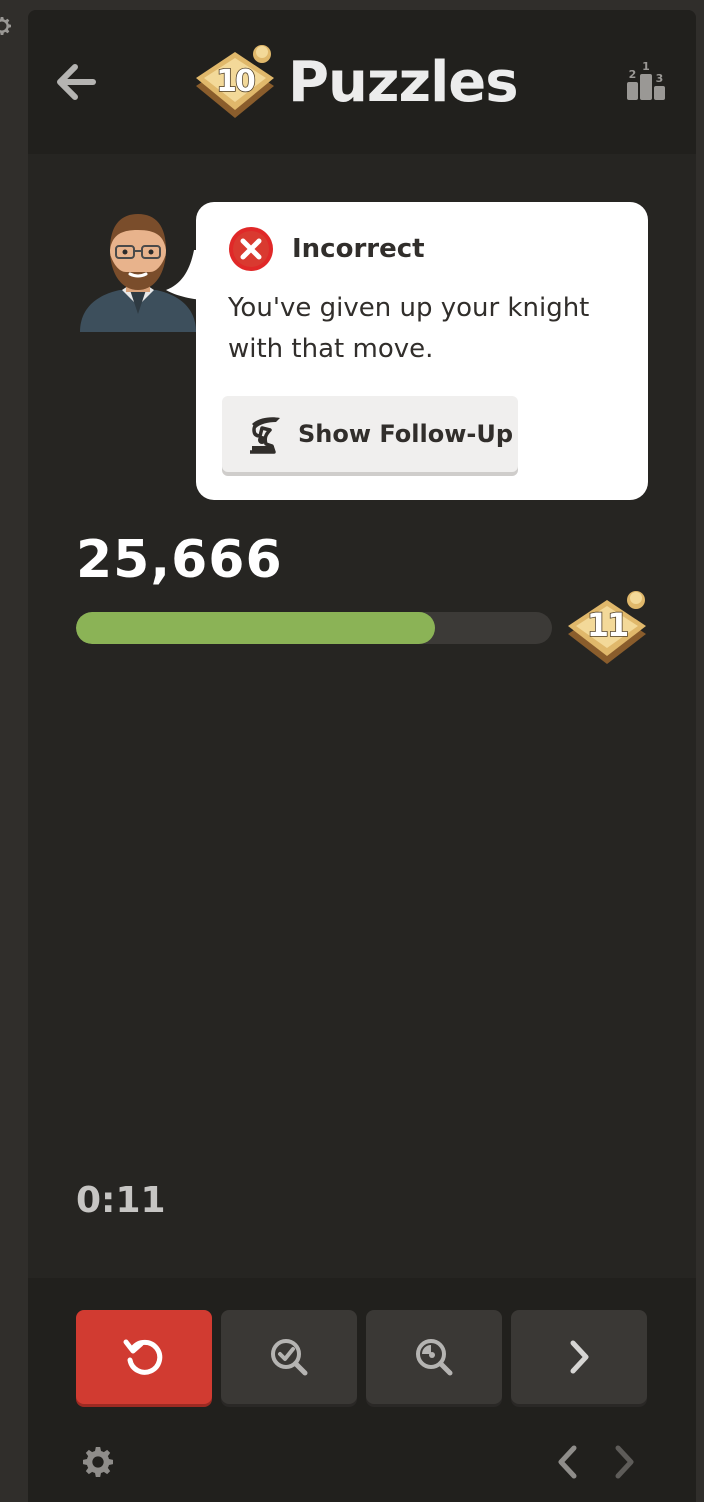 The height and width of the screenshot is (1502, 704). I want to click on leaderboard-button: 2 1 3, so click(646, 80).